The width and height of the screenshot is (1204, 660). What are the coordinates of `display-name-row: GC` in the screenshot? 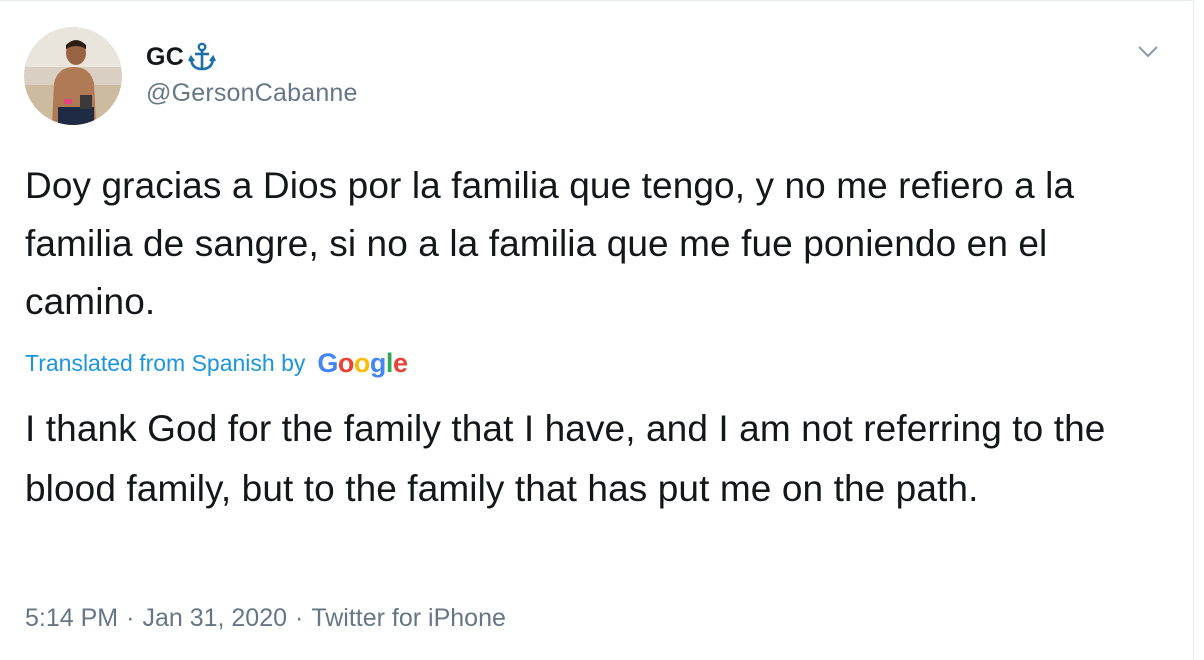 It's located at (181, 57).